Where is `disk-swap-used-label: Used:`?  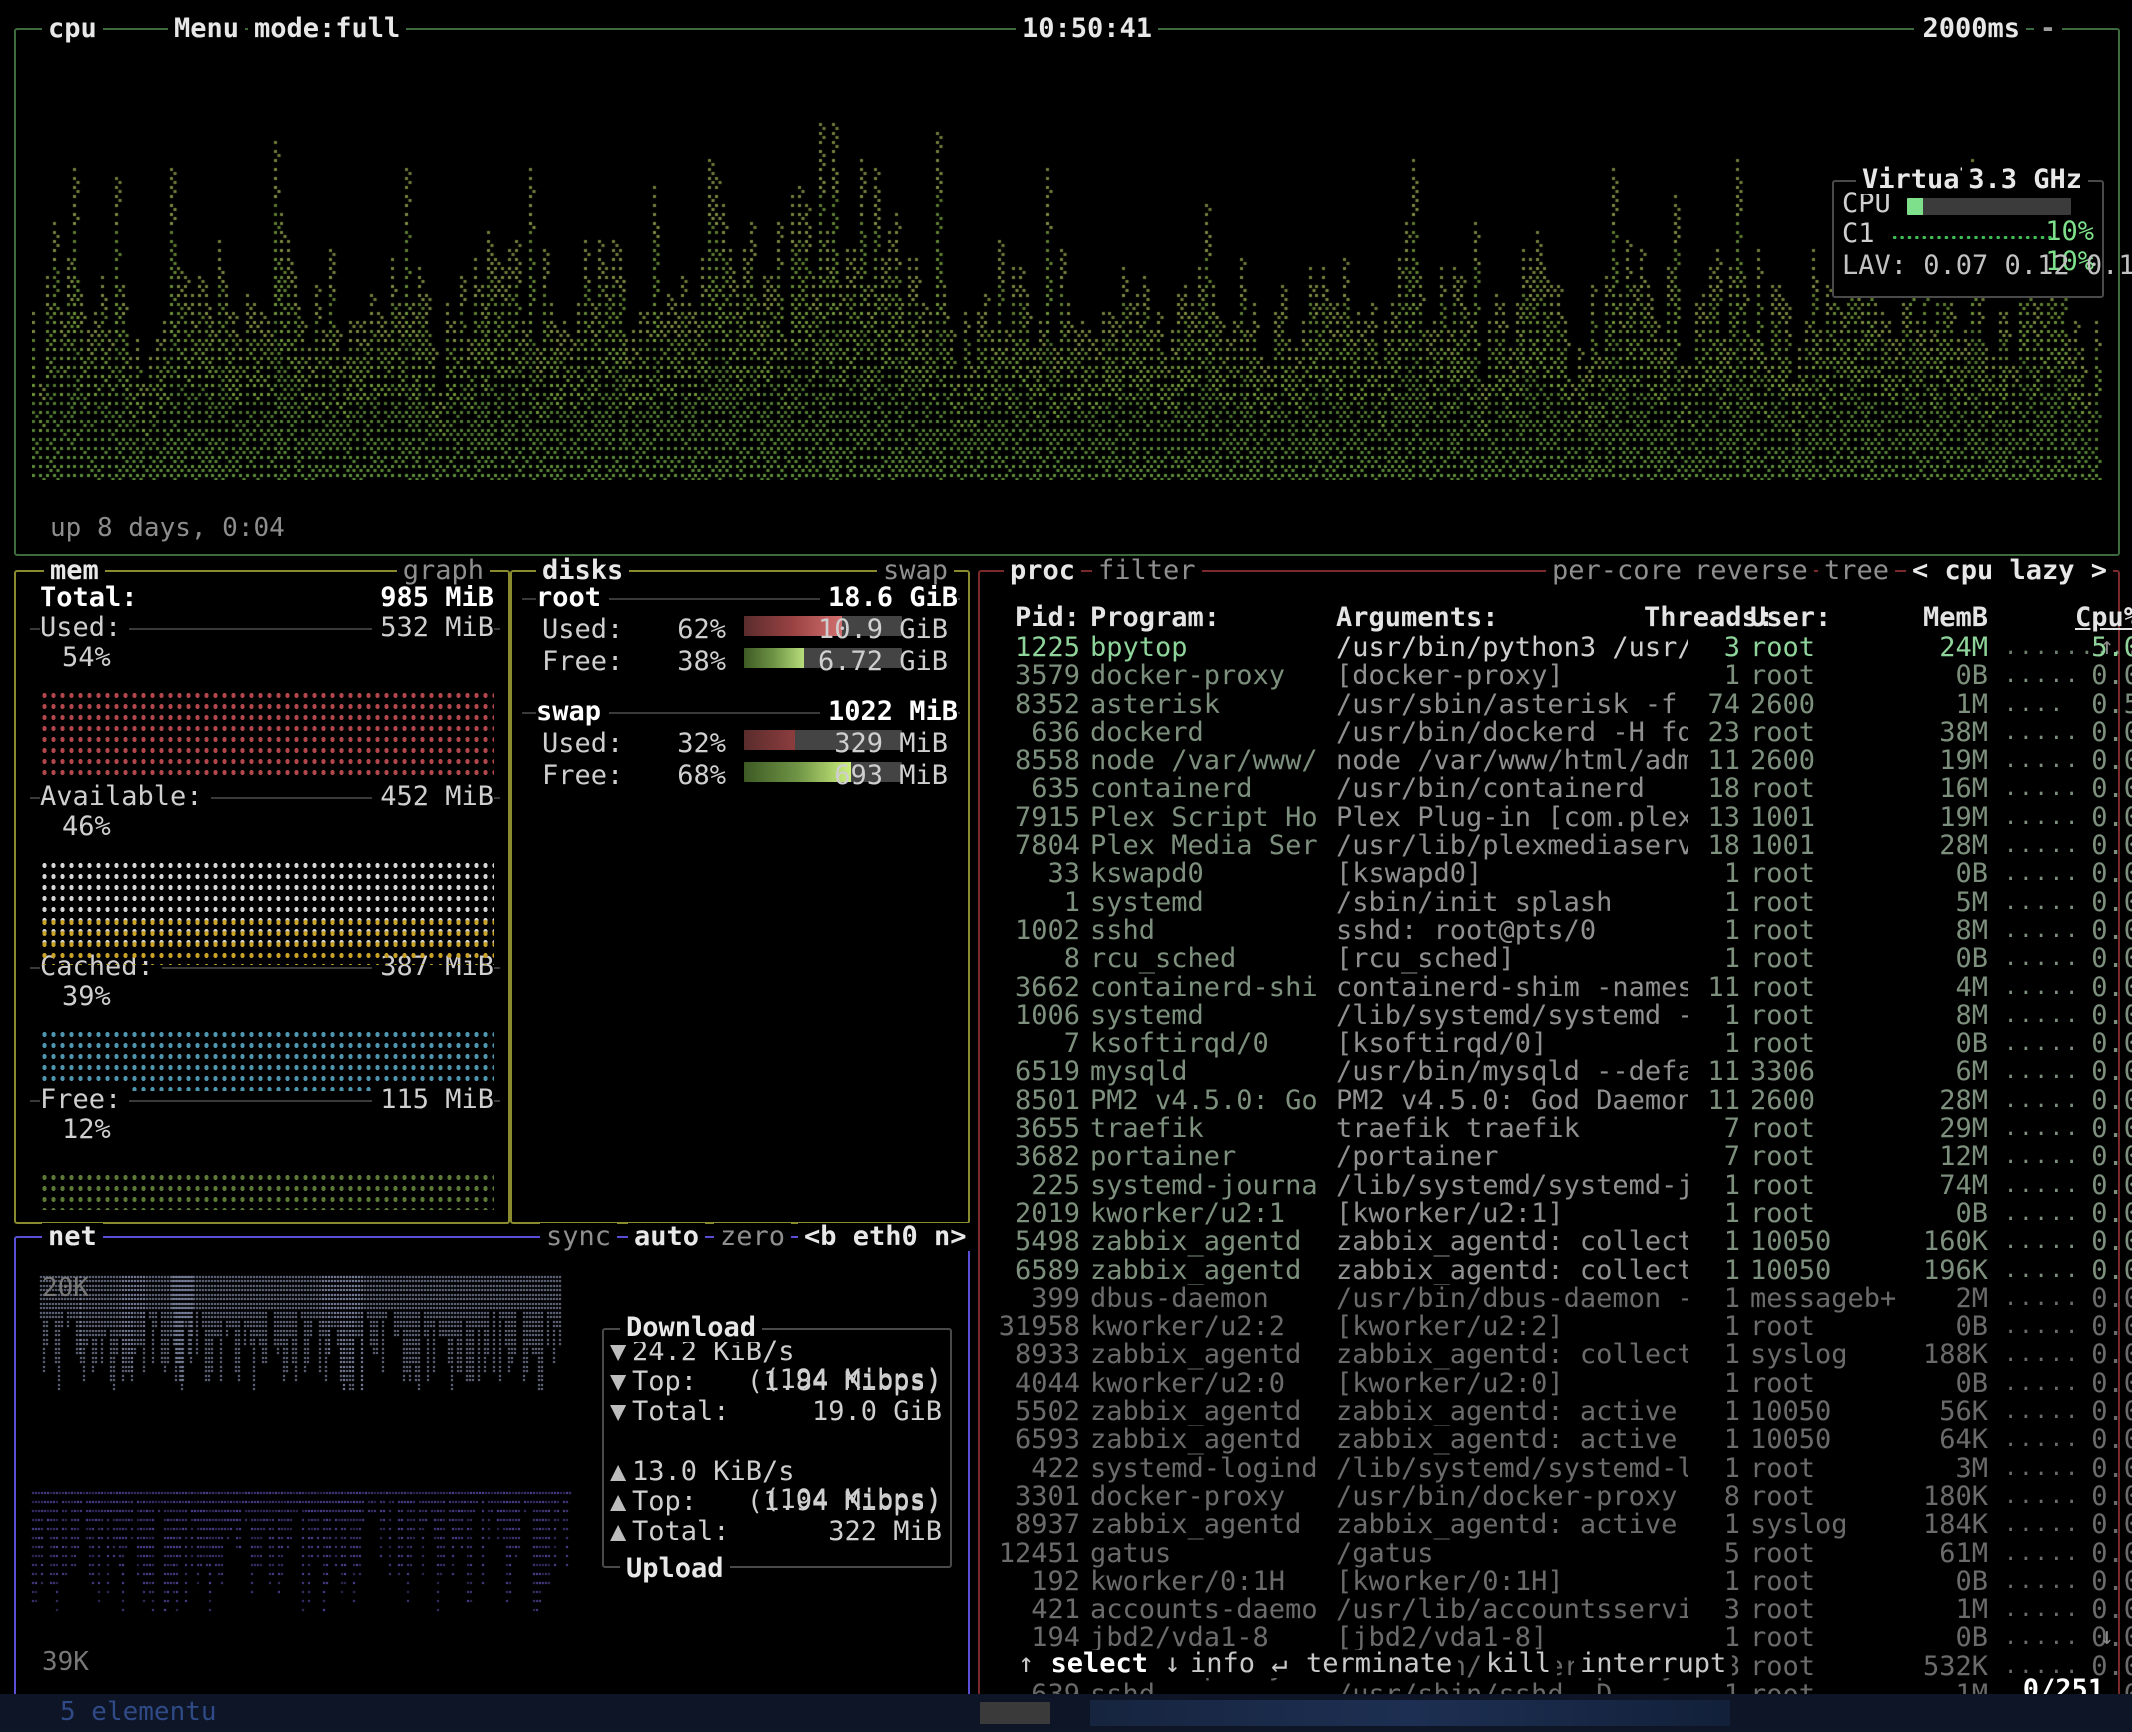 disk-swap-used-label: Used: is located at coordinates (583, 743).